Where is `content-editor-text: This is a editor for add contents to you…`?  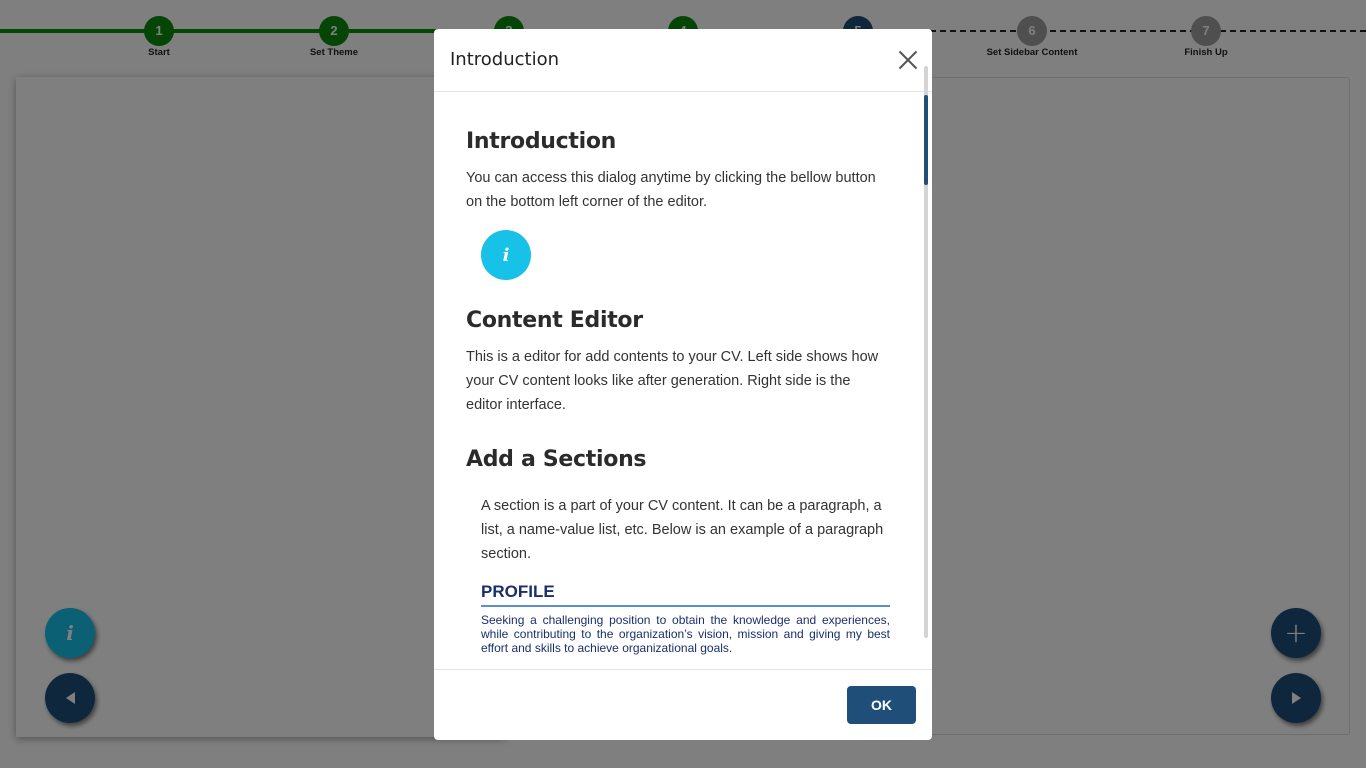 content-editor-text: This is a editor for add contents to you… is located at coordinates (672, 381).